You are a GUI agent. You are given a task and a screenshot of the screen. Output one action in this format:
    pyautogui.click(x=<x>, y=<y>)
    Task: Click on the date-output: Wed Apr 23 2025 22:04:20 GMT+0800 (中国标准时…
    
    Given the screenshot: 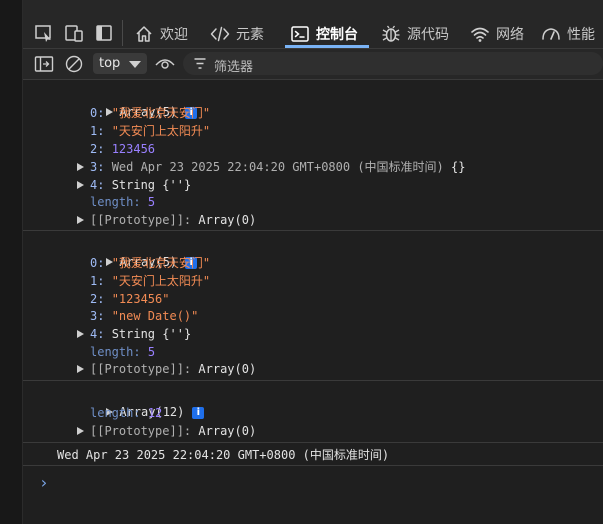 What is the action you would take?
    pyautogui.click(x=223, y=455)
    